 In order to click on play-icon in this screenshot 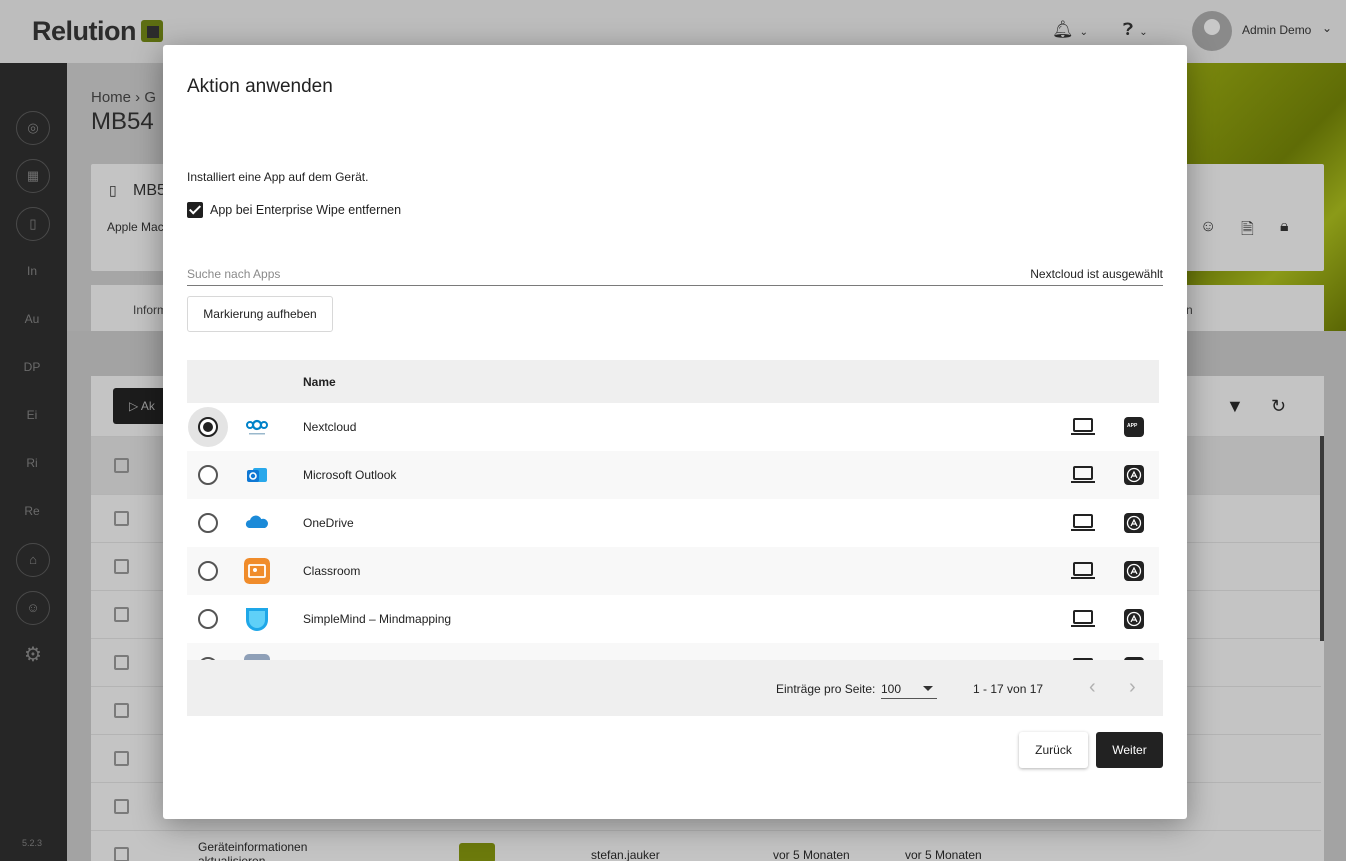, I will do `click(477, 852)`.